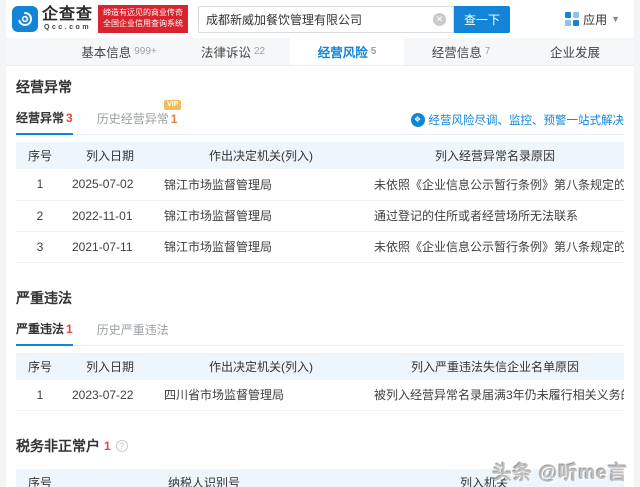 The height and width of the screenshot is (487, 640). I want to click on slogan-line1: 缔造有远见的商业传奇, so click(143, 13).